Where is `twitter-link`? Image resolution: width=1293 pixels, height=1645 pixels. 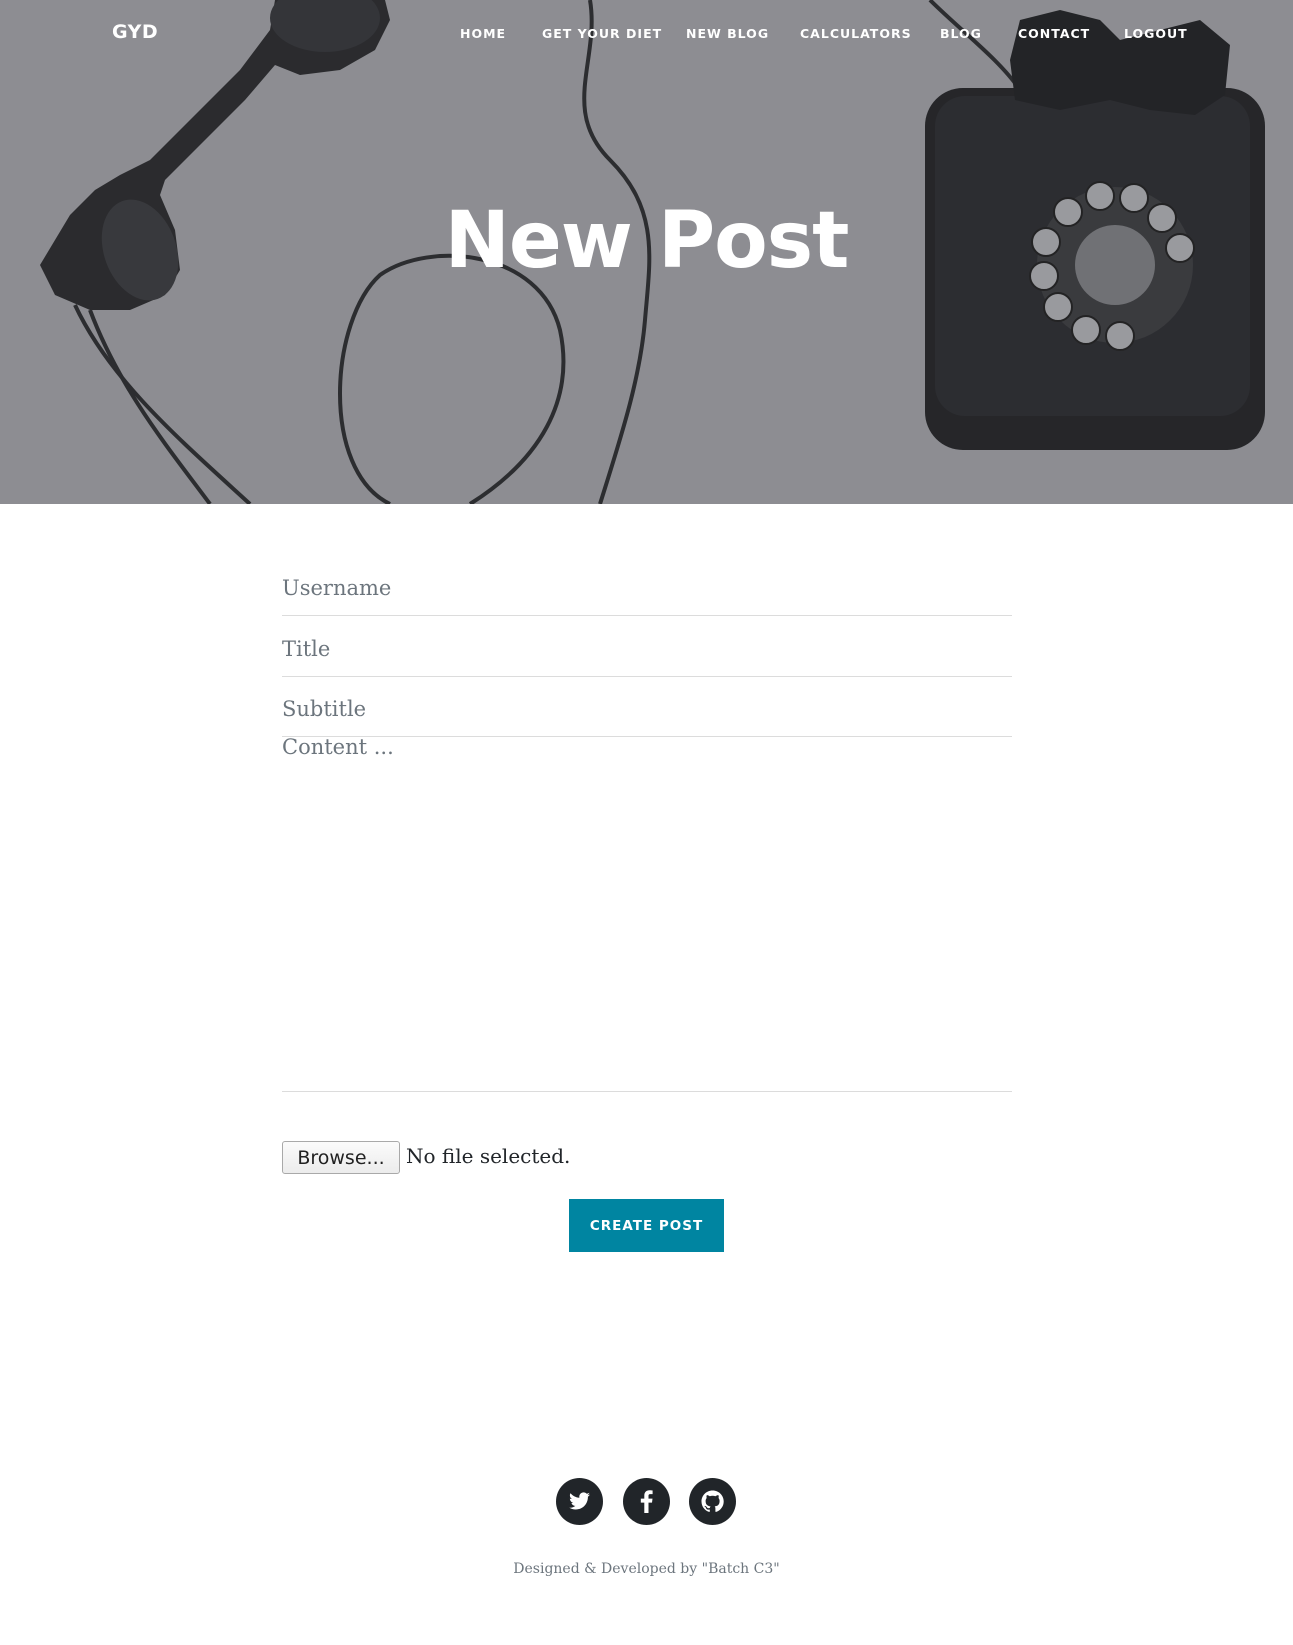 twitter-link is located at coordinates (579, 1501).